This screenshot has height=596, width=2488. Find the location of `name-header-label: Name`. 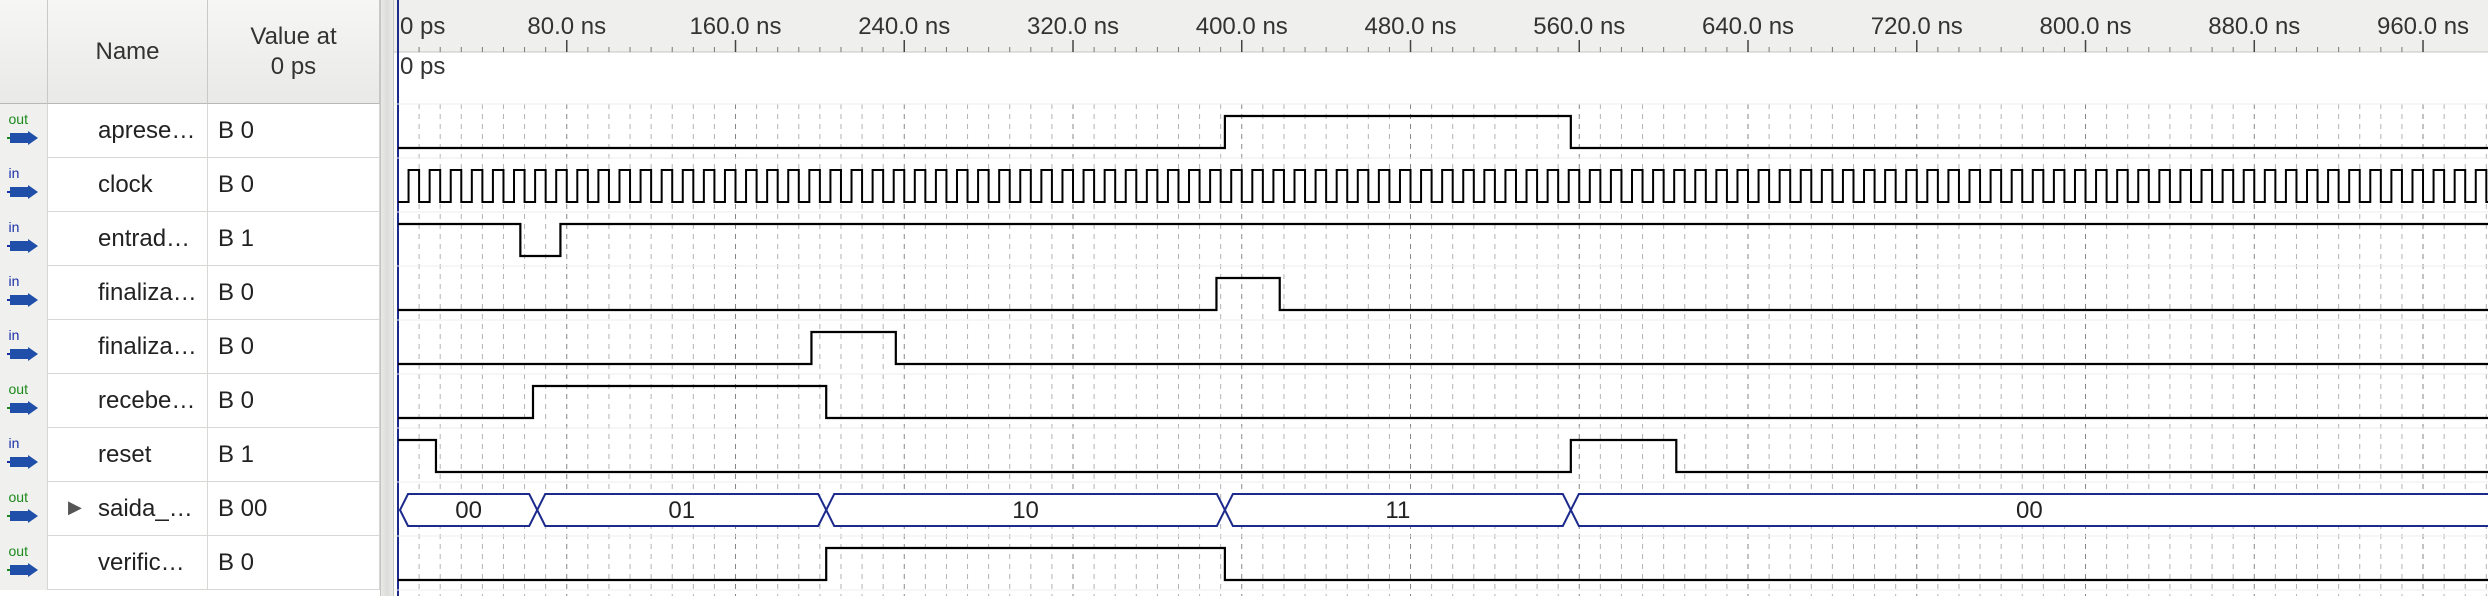

name-header-label: Name is located at coordinates (127, 51).